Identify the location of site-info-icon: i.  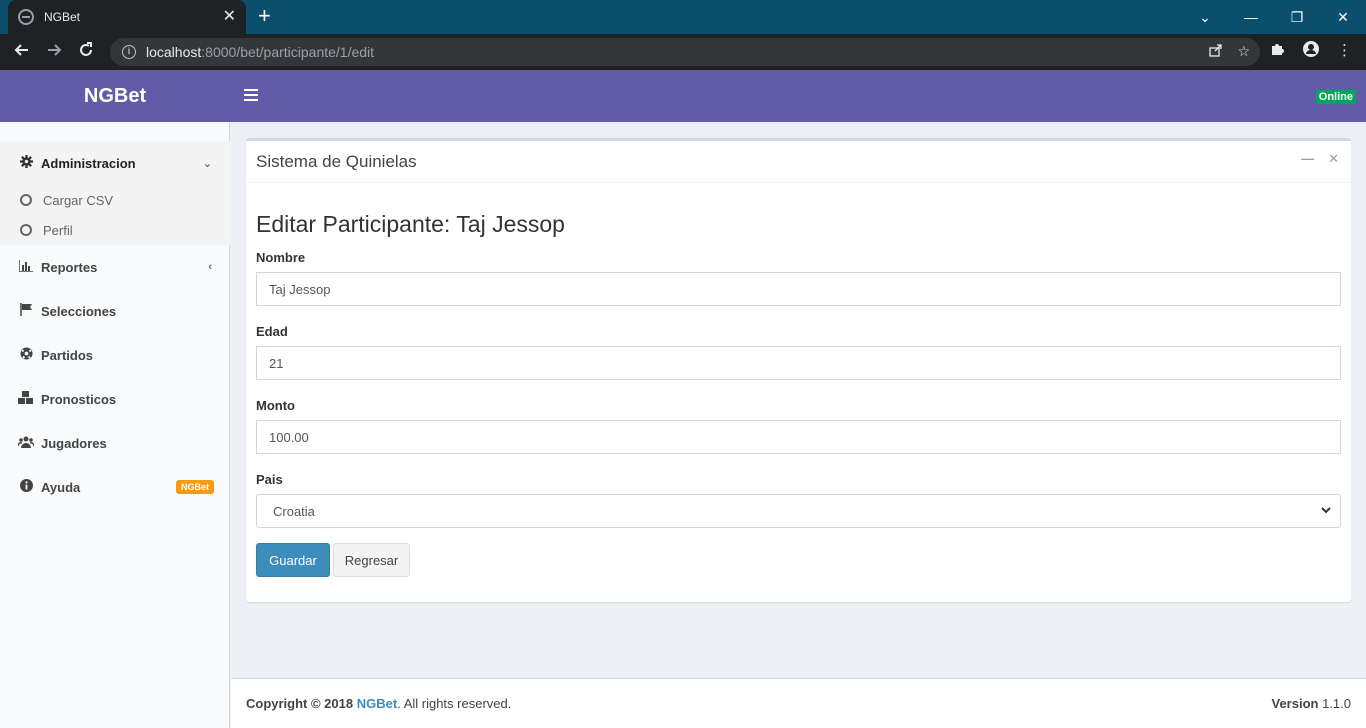
(129, 52).